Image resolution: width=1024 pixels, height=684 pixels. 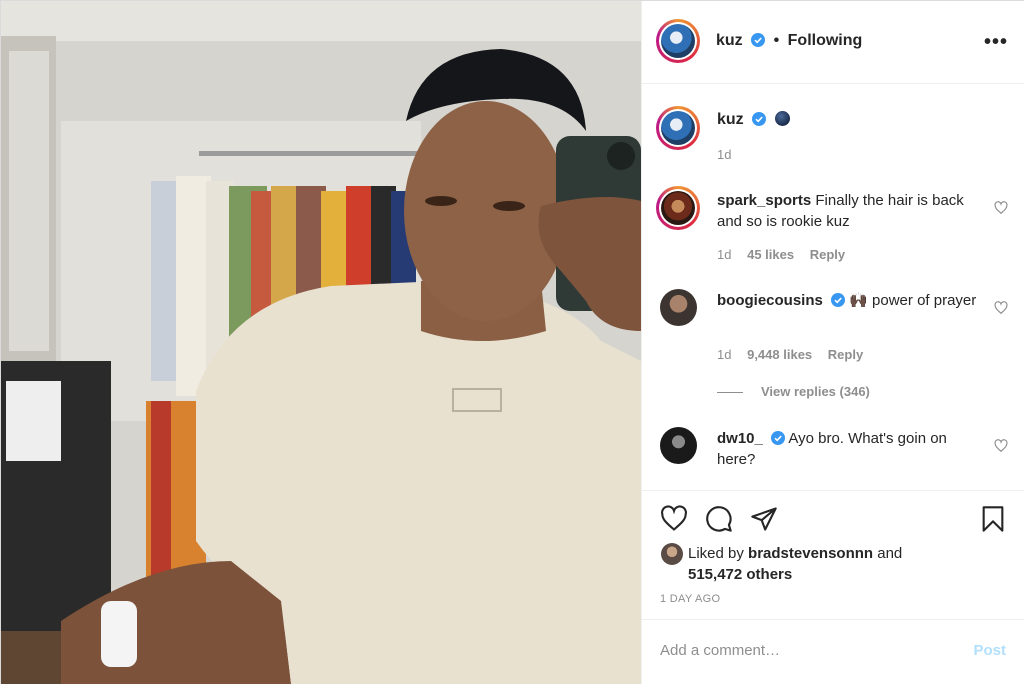 What do you see at coordinates (858, 300) in the screenshot?
I see `comment-emoji: 🙌🏿` at bounding box center [858, 300].